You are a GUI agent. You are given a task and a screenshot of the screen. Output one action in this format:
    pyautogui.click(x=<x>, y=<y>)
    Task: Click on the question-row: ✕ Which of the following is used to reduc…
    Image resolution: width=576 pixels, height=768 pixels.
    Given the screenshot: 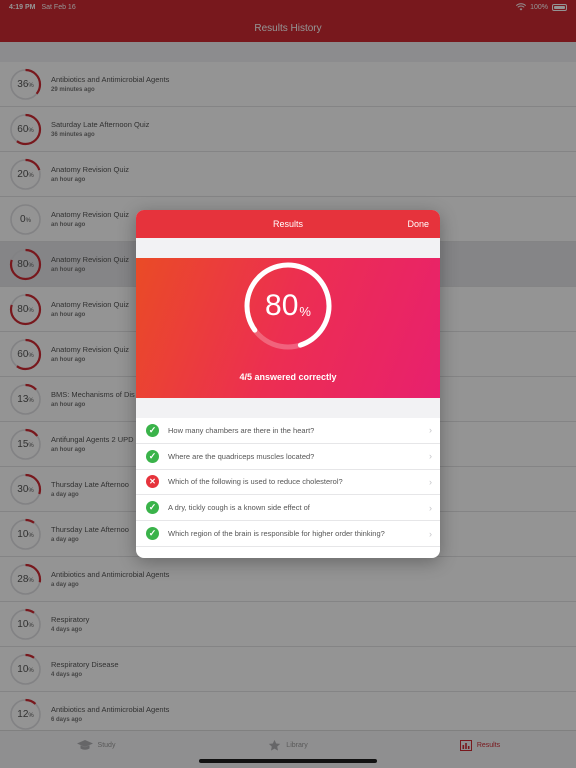 What is the action you would take?
    pyautogui.click(x=288, y=482)
    